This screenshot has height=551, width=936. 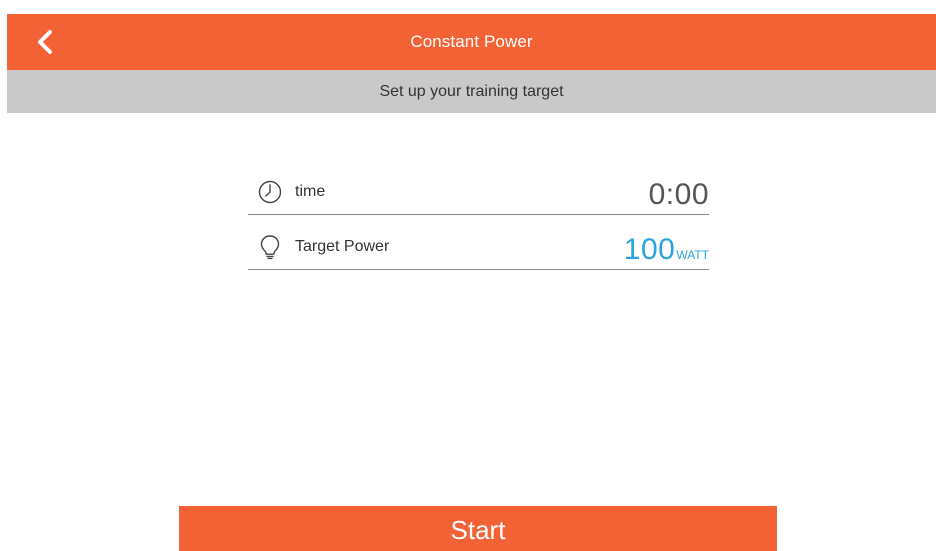 I want to click on target-power-row: Target Power 100 WATT, so click(x=478, y=242).